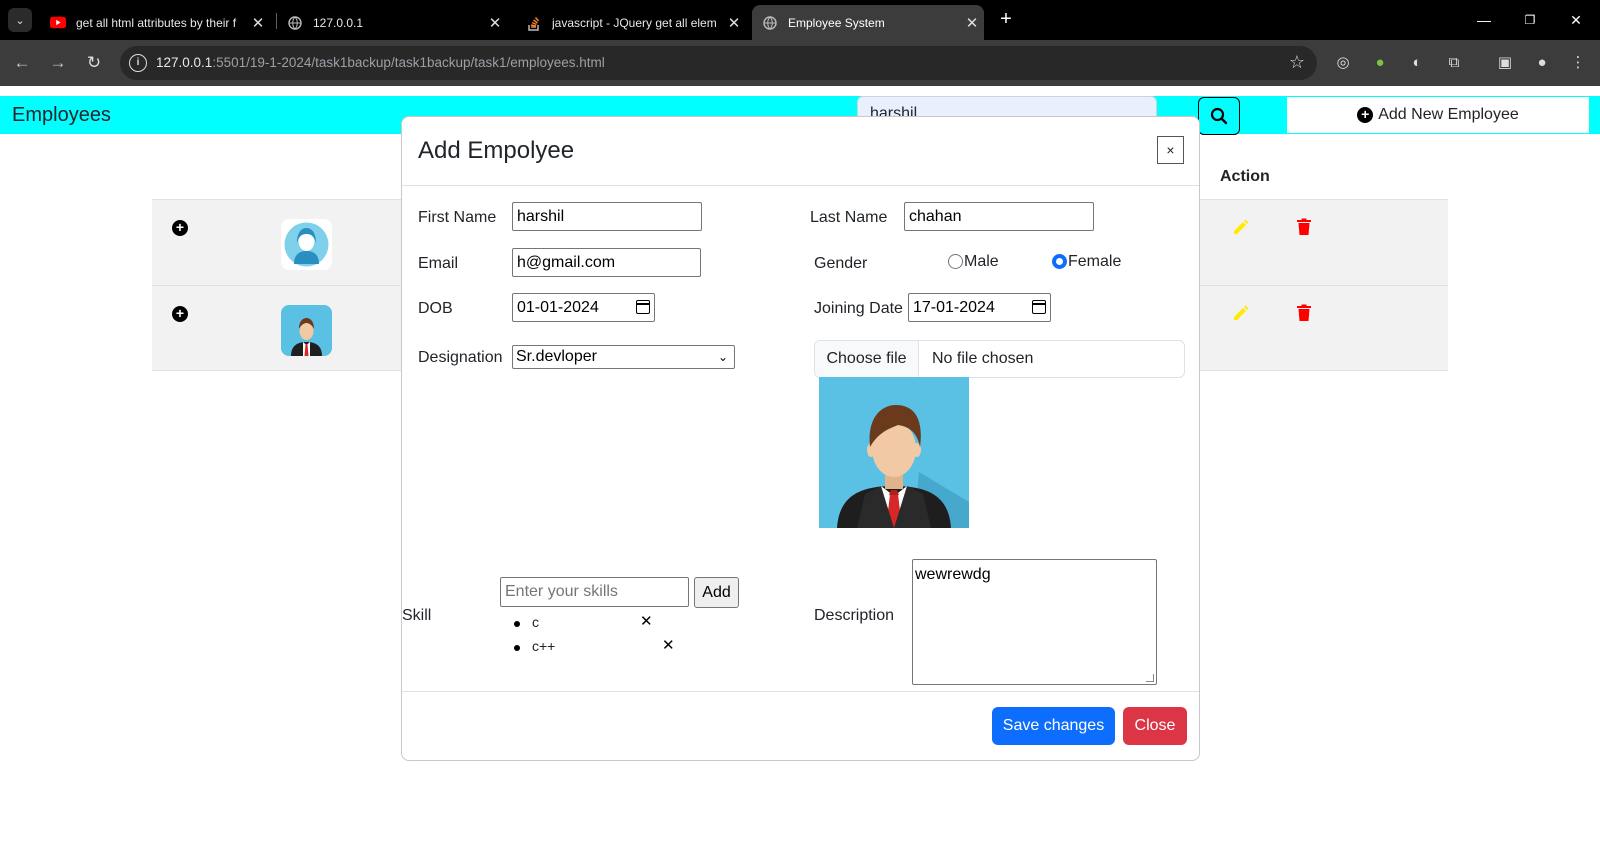 The height and width of the screenshot is (860, 1600). Describe the element at coordinates (858, 308) in the screenshot. I see `joining-date-label: Joining Date` at that location.